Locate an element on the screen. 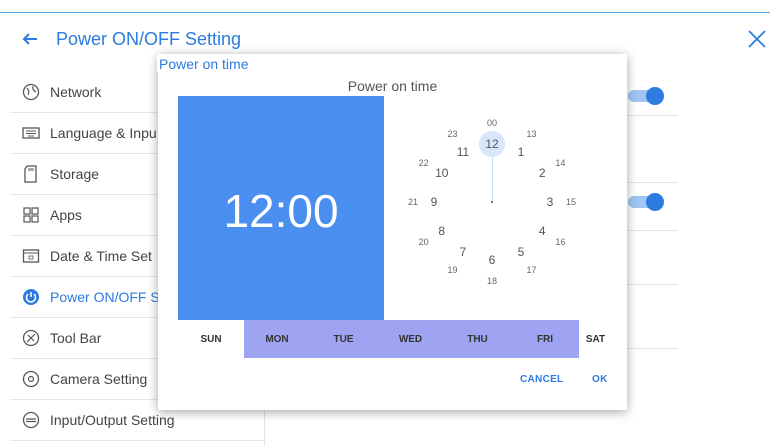  clock-face: 12 1 2 3 4 5 6 7 8 9 10 11 00 13 14 15 16 17 18 19 20 21 22 23 is located at coordinates (496, 208).